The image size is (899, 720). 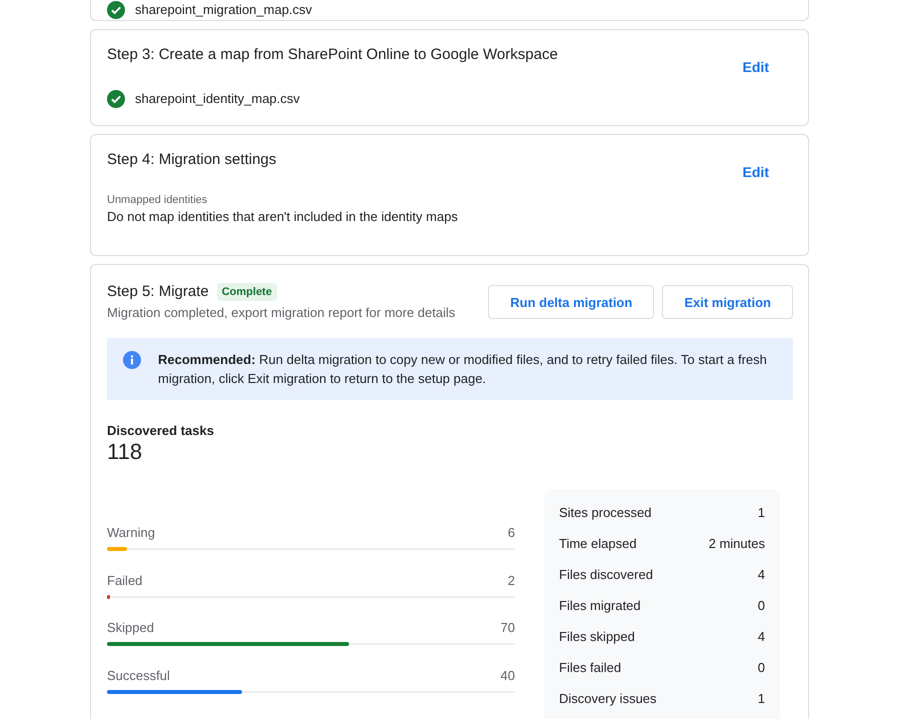 What do you see at coordinates (161, 431) in the screenshot?
I see `discovered-label: Discovered tasks` at bounding box center [161, 431].